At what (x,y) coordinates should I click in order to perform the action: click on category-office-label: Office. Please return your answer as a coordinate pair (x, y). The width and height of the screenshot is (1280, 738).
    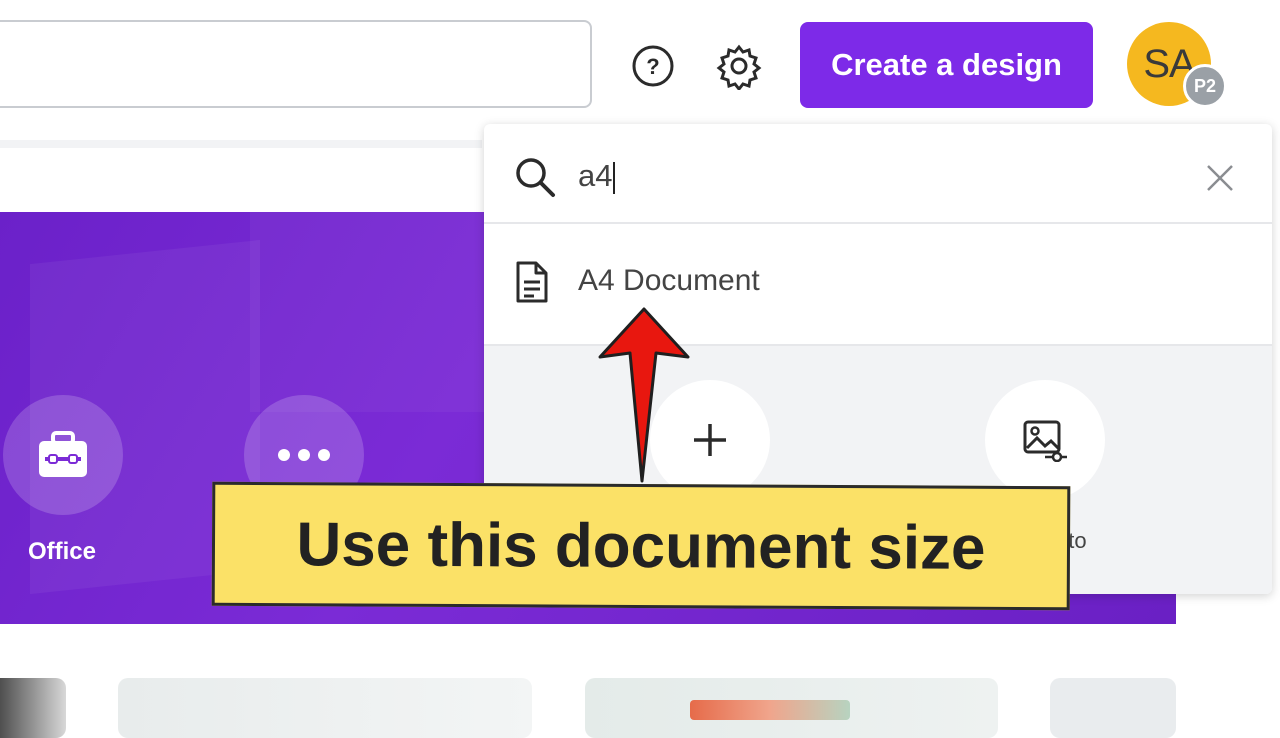
    Looking at the image, I should click on (61, 551).